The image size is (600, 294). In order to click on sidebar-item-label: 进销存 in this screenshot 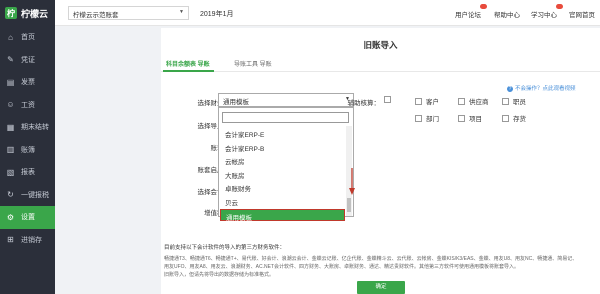, I will do `click(31, 240)`.